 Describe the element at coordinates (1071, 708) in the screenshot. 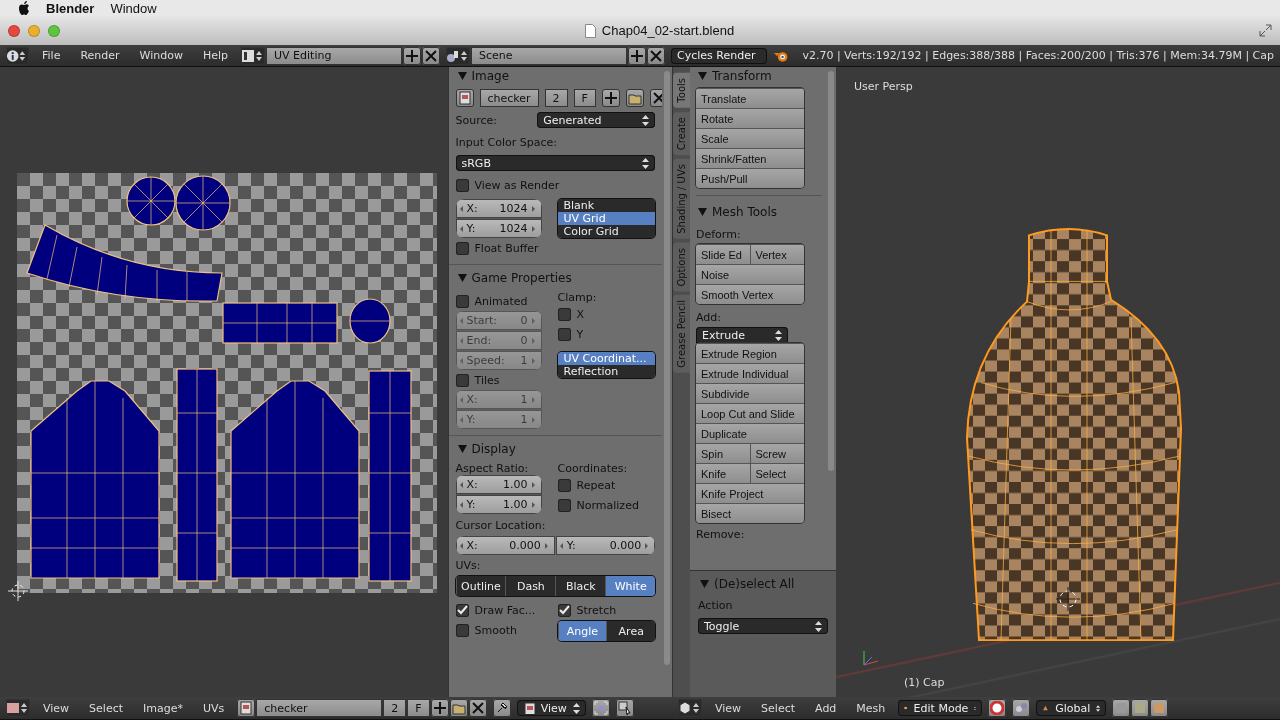

I see `orientation-dropdown: Global` at that location.